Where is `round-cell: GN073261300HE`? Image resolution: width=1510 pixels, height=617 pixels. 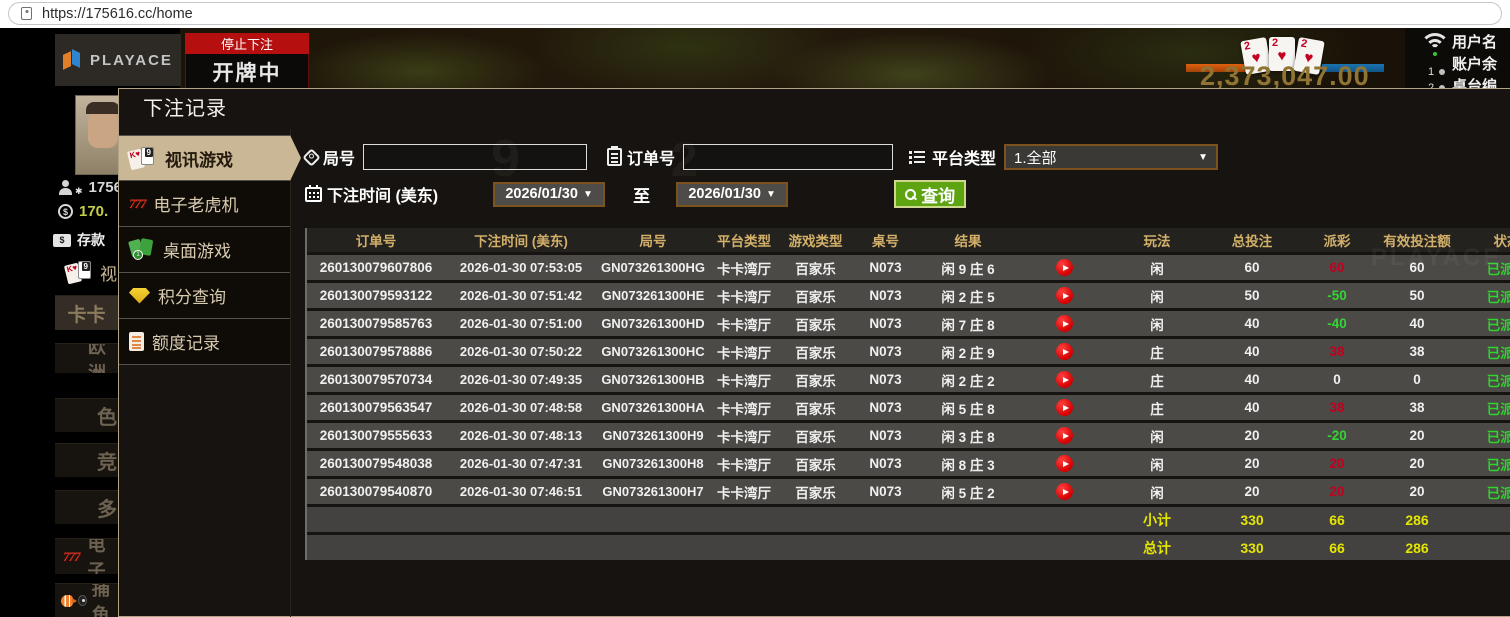 round-cell: GN073261300HE is located at coordinates (653, 295).